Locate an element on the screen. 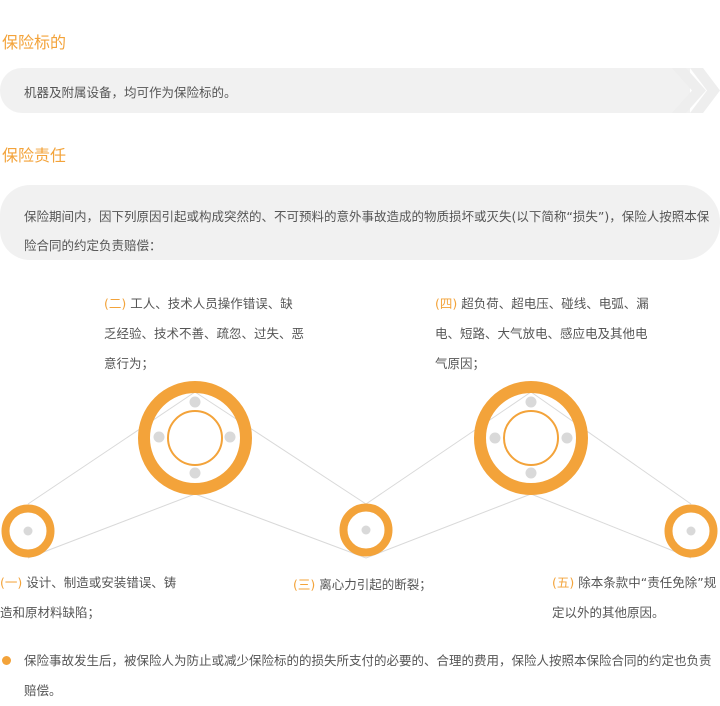 The image size is (720, 706). cause-text: 工人、技术人员操作错误、缺乏经验、技术不善、疏忽、过失、恶意行为； is located at coordinates (204, 333).